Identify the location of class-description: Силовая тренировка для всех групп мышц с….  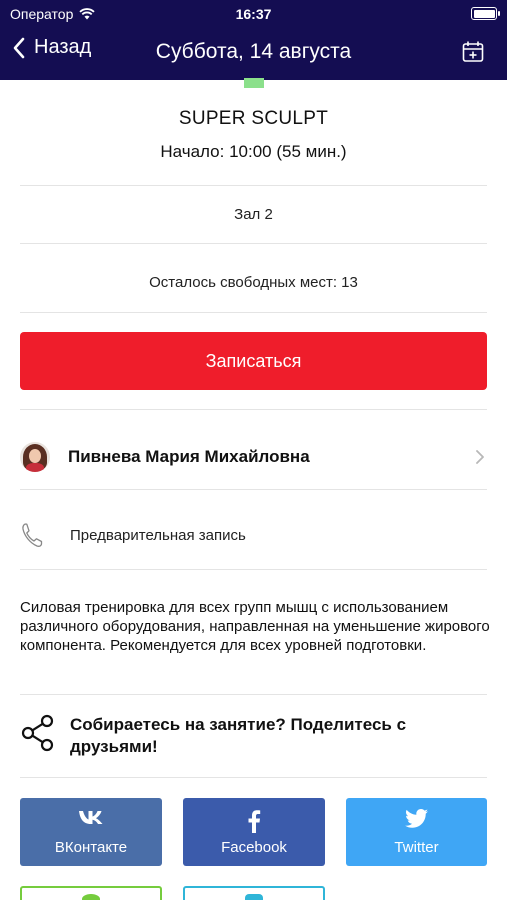
(255, 626).